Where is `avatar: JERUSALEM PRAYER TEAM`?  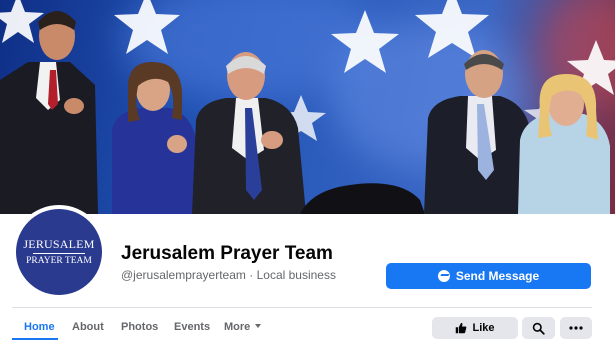
avatar: JERUSALEM PRAYER TEAM is located at coordinates (59, 252).